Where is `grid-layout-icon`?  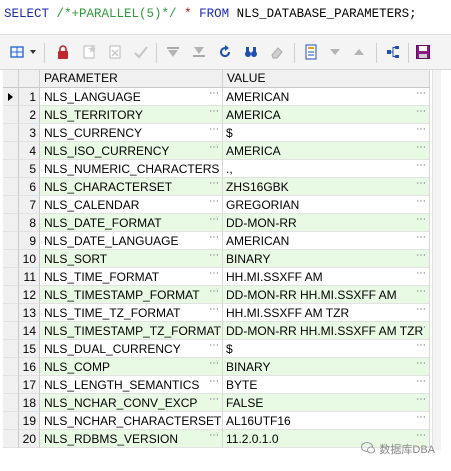 grid-layout-icon is located at coordinates (17, 52).